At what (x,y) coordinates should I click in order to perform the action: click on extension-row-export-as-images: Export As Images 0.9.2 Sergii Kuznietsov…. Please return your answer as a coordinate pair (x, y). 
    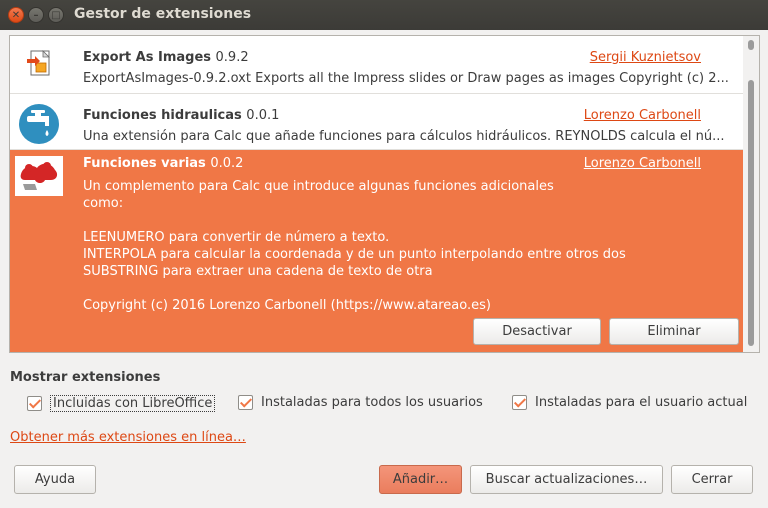
    Looking at the image, I should click on (376, 65).